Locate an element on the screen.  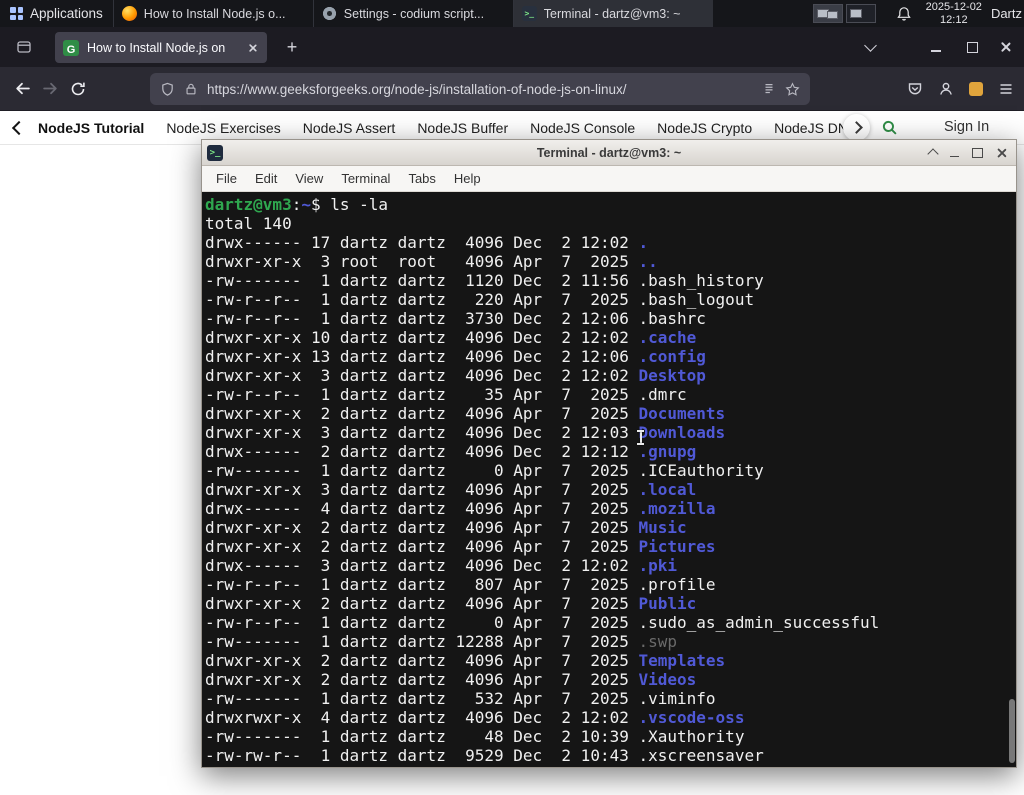
file-name: Videos is located at coordinates (667, 679).